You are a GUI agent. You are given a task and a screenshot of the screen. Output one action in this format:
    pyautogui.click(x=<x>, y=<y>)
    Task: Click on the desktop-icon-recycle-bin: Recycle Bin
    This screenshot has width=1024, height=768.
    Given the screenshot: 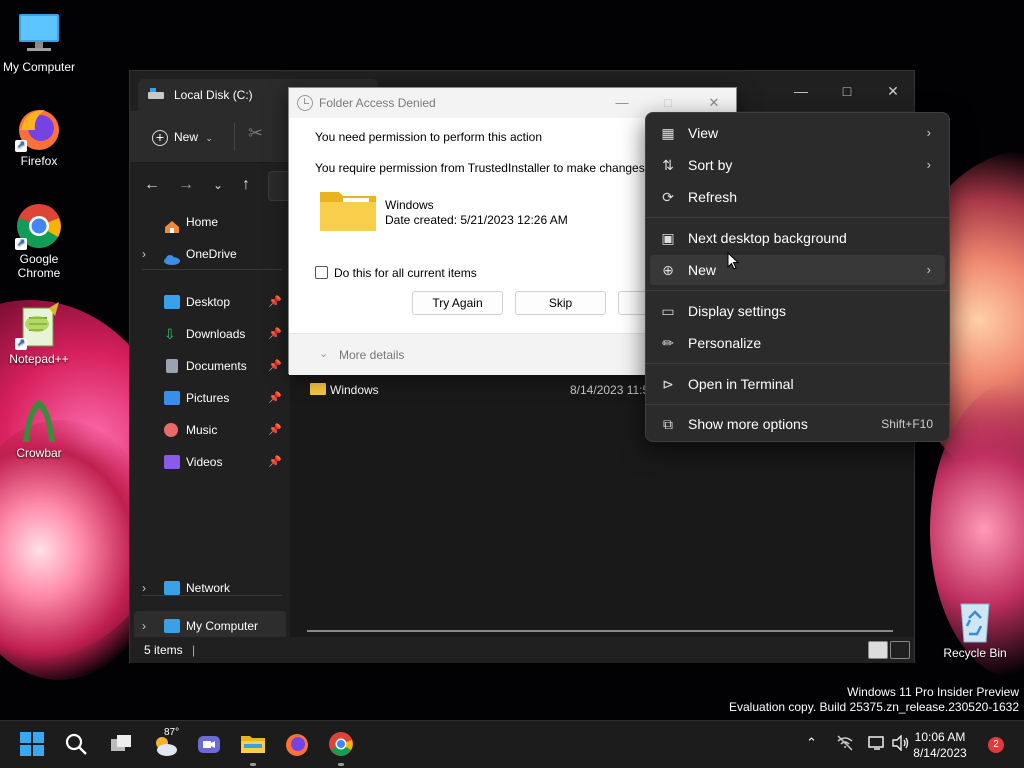 What is the action you would take?
    pyautogui.click(x=975, y=628)
    